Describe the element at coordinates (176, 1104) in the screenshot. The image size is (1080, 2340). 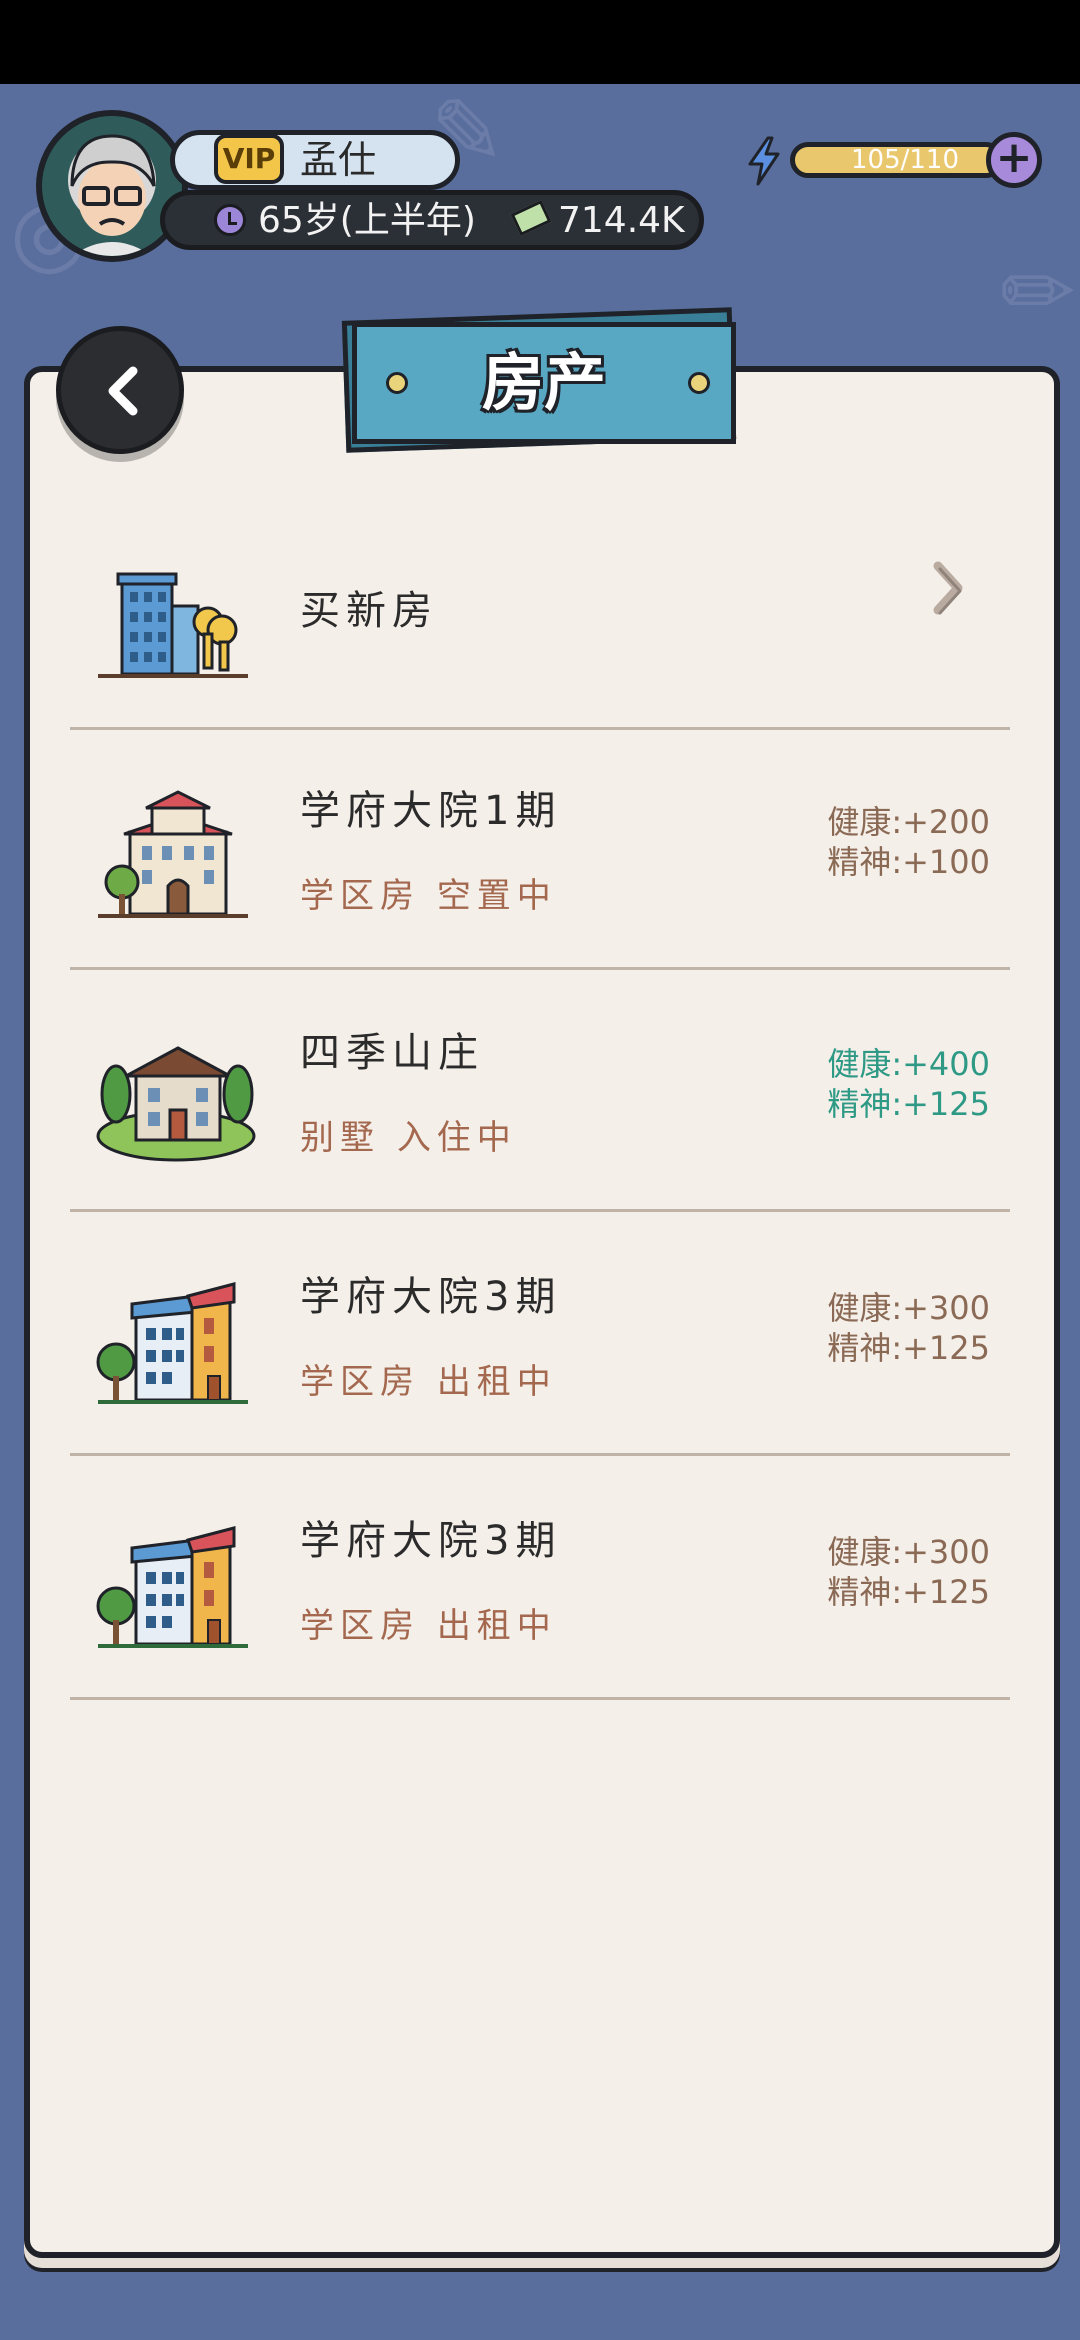
I see `villa-house-icon` at that location.